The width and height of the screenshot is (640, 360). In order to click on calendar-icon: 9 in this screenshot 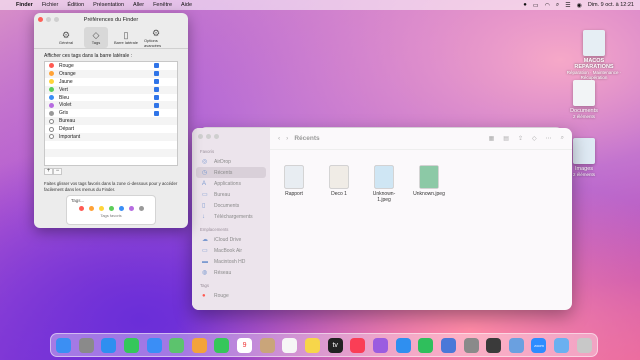, I will do `click(245, 345)`.